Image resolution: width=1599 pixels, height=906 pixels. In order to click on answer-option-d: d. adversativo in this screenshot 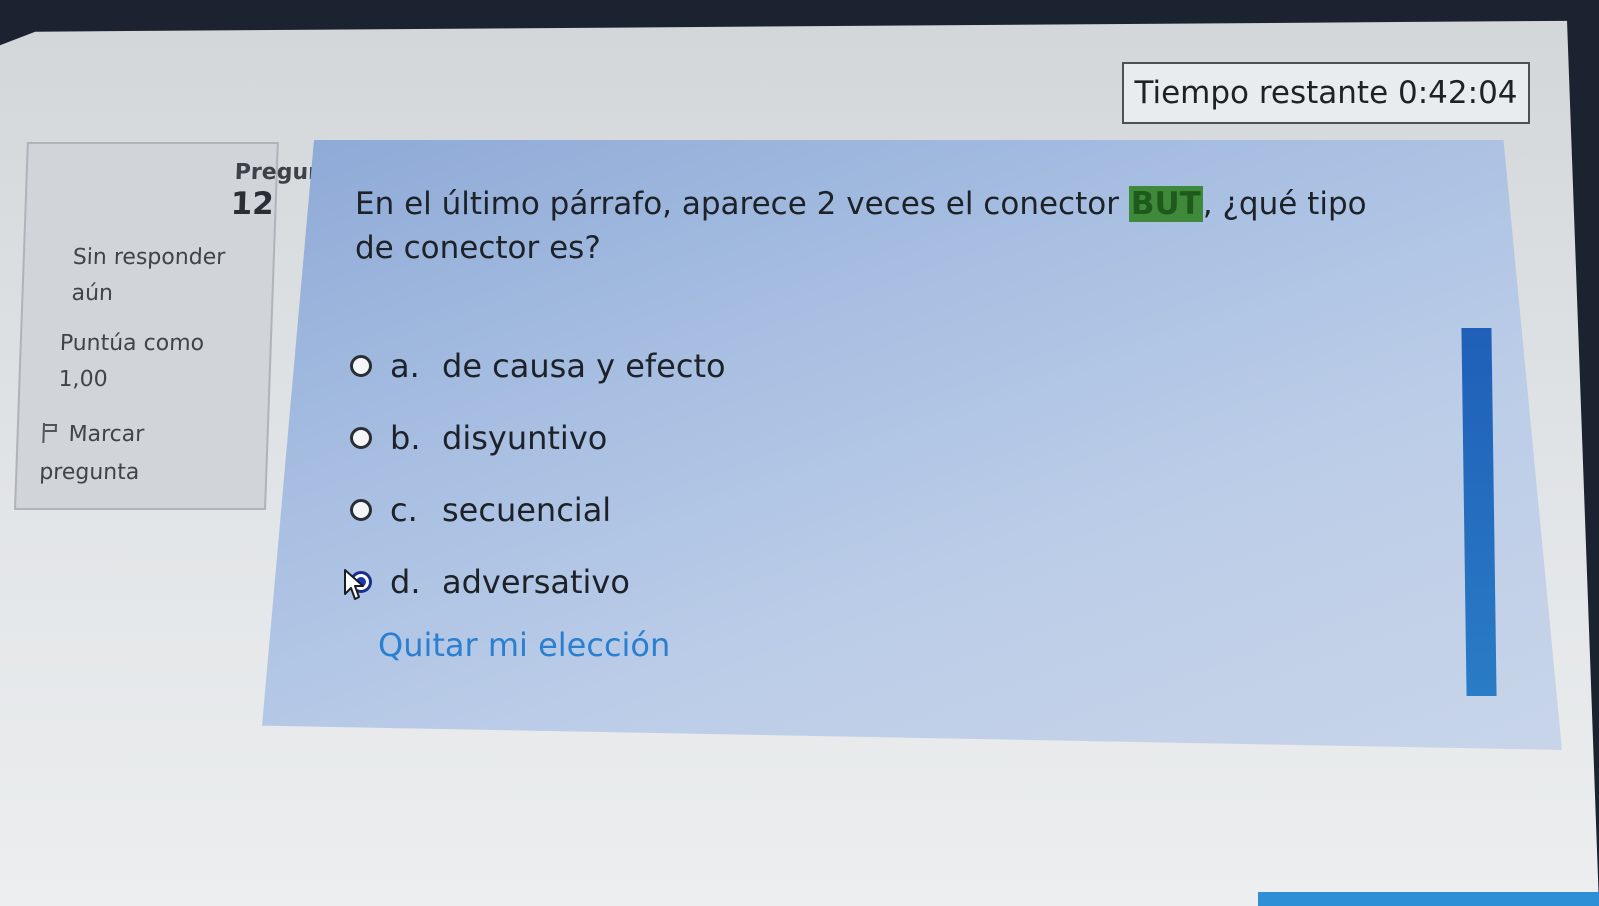, I will do `click(610, 582)`.